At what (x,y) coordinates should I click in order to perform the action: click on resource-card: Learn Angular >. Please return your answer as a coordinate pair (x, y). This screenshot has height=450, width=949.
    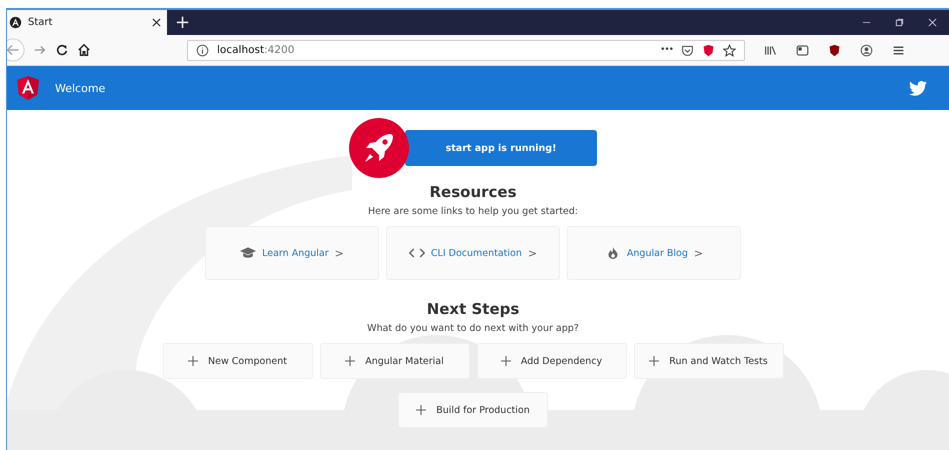
    Looking at the image, I should click on (292, 253).